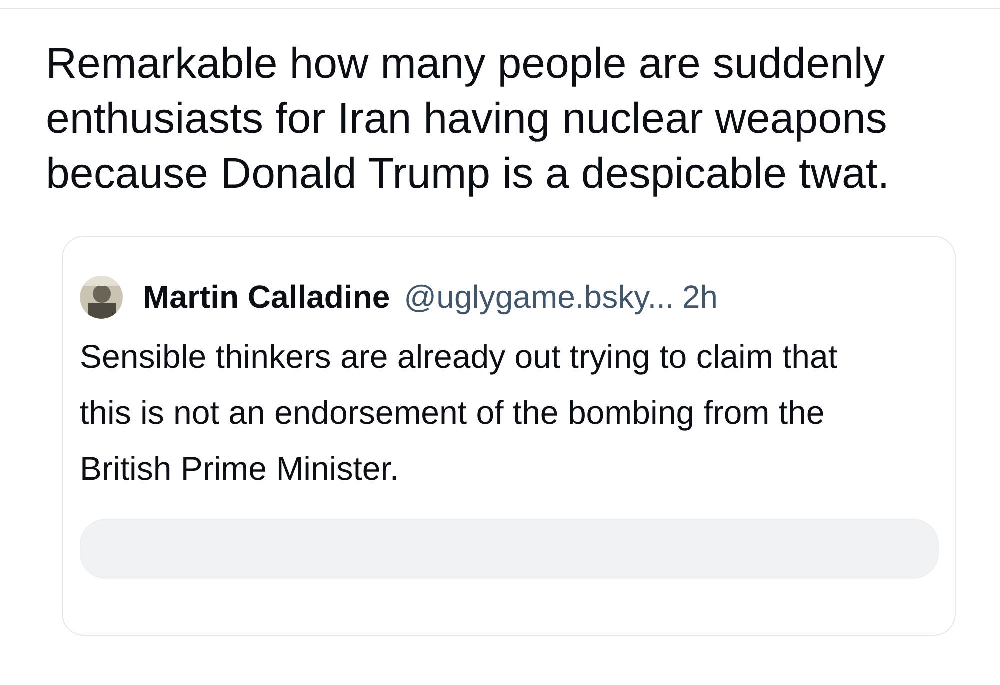 The image size is (1000, 685). What do you see at coordinates (700, 297) in the screenshot?
I see `post-time: 2h` at bounding box center [700, 297].